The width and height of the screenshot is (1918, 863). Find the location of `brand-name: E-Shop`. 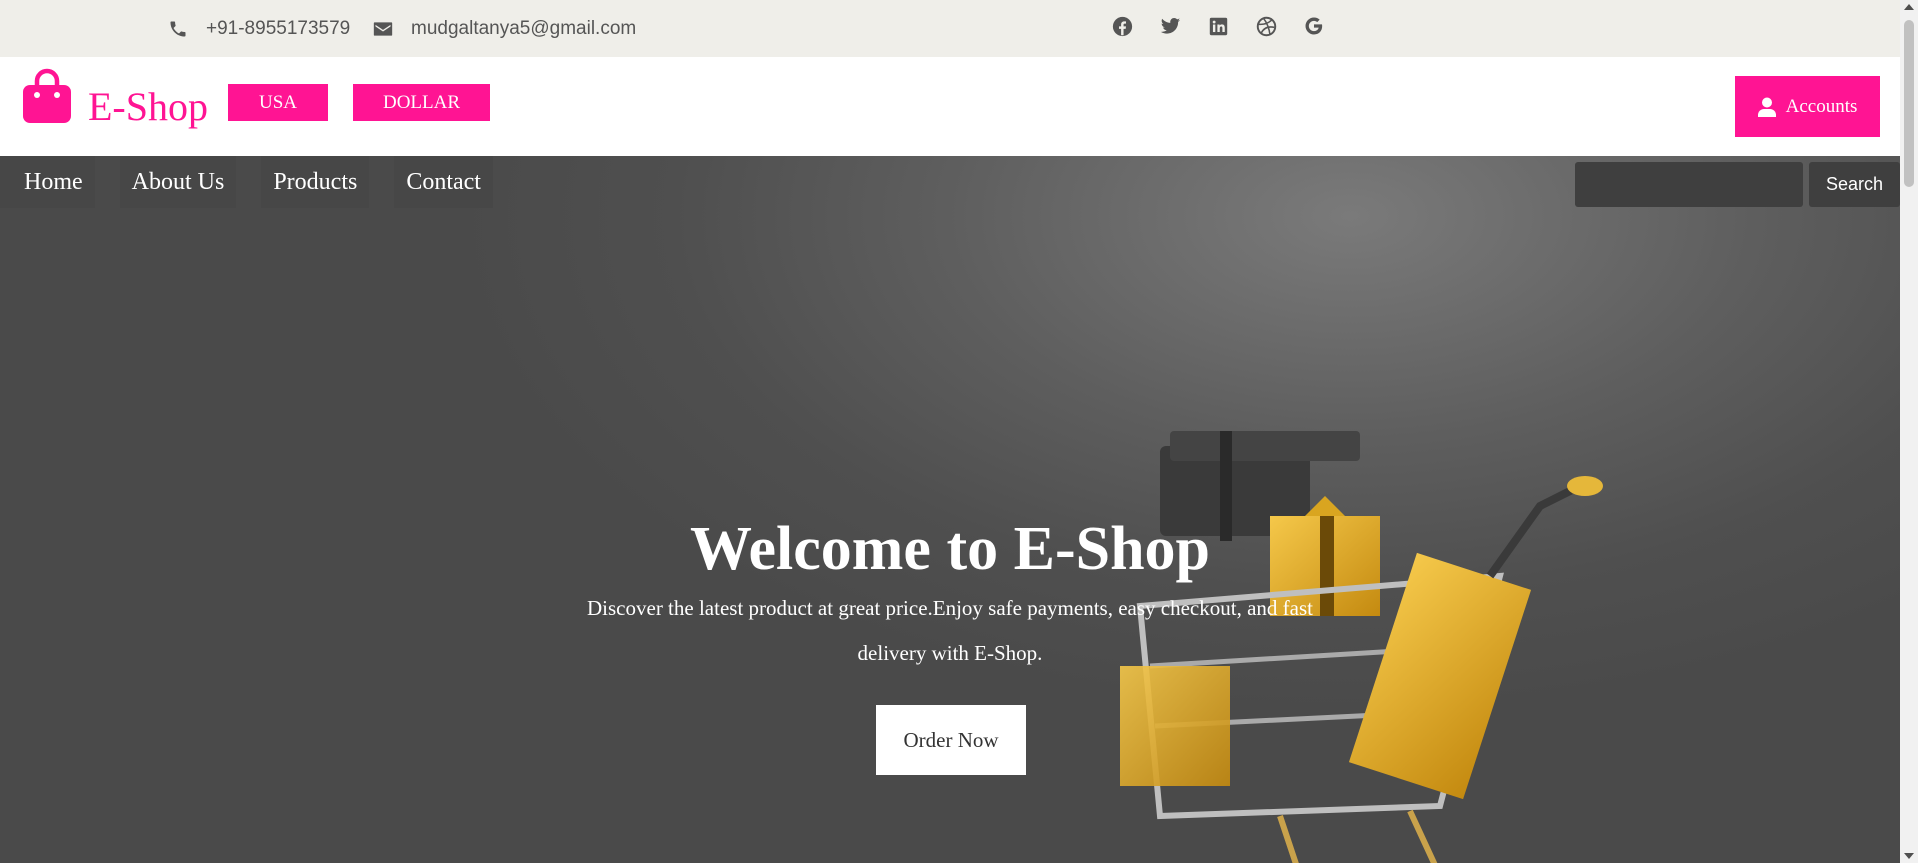

brand-name: E-Shop is located at coordinates (148, 106).